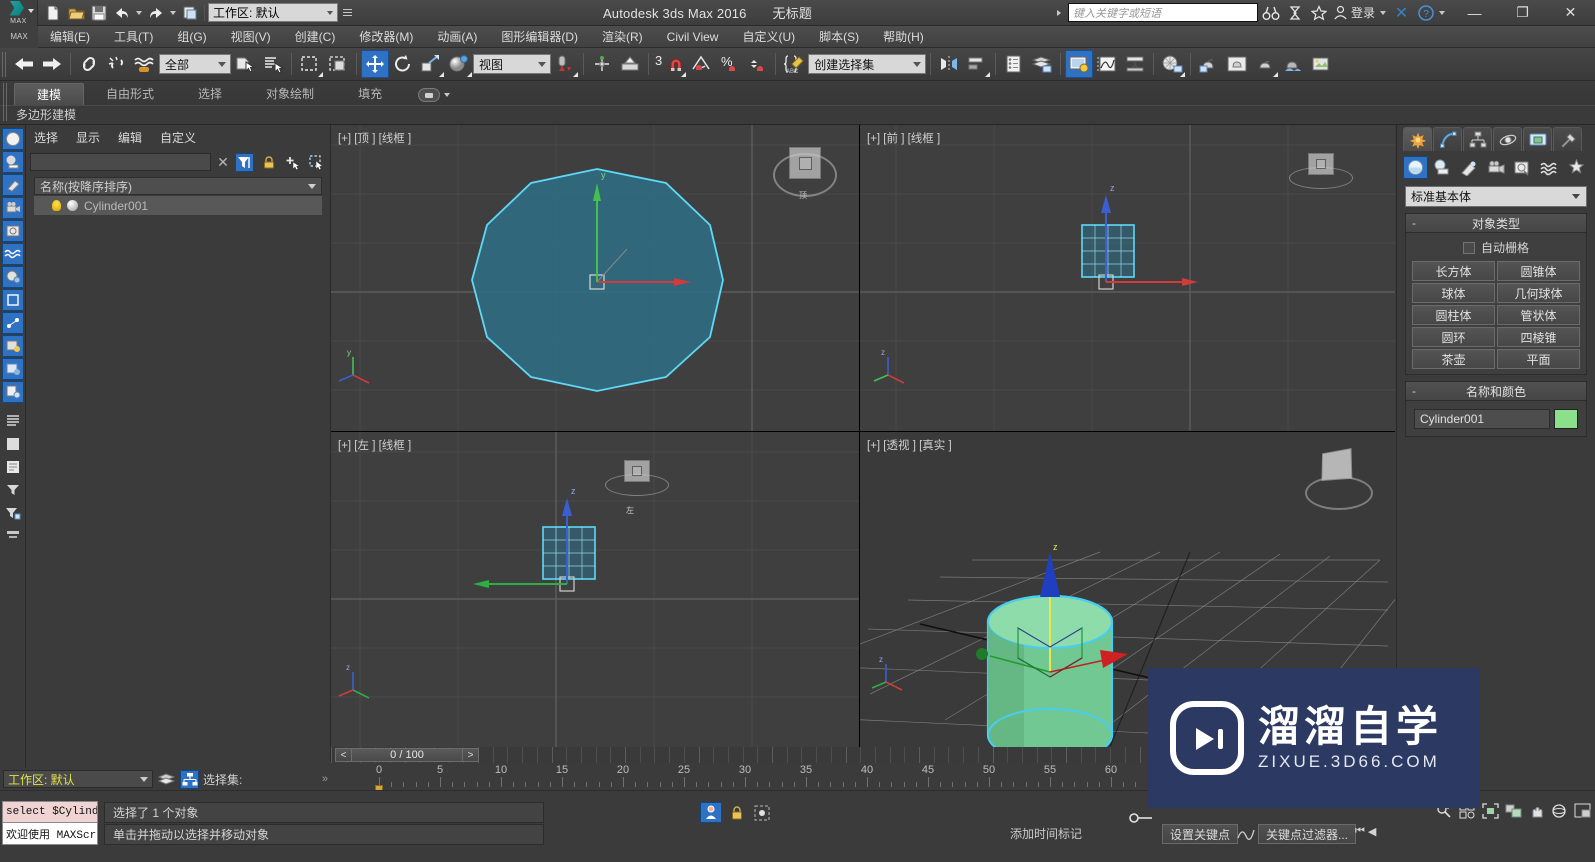 Image resolution: width=1595 pixels, height=862 pixels. I want to click on scene-explorer-toolbar-icon, so click(1042, 64).